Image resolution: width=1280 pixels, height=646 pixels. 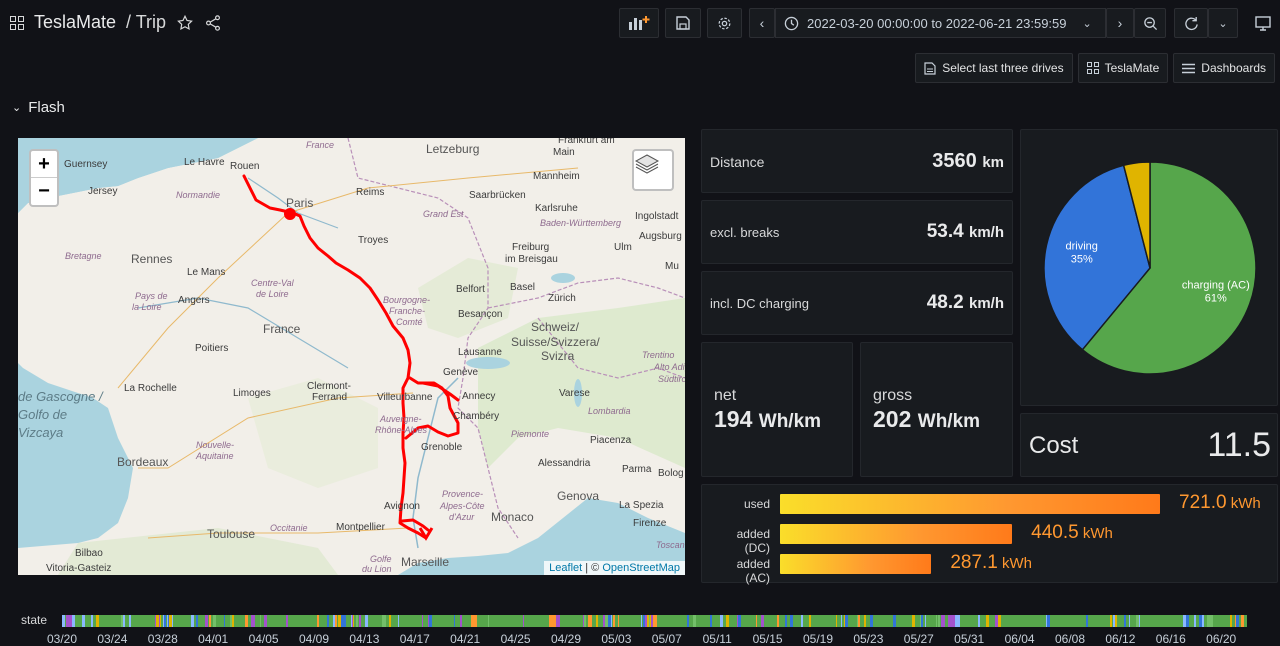 What do you see at coordinates (856, 564) in the screenshot?
I see `energy-bar` at bounding box center [856, 564].